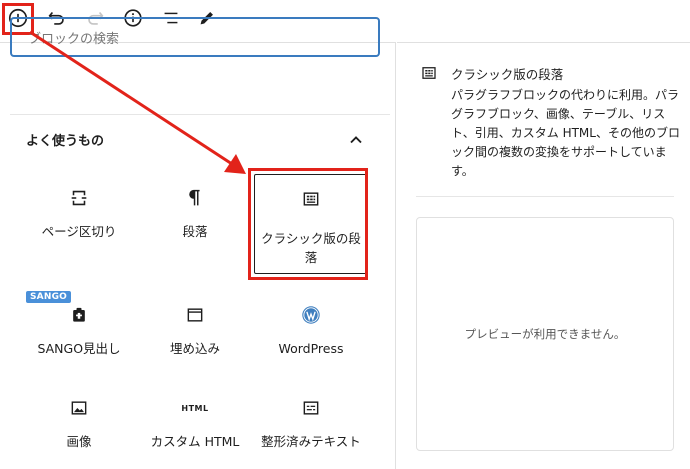  Describe the element at coordinates (311, 441) in the screenshot. I see `block-item-label: 整形済みテキスト` at that location.